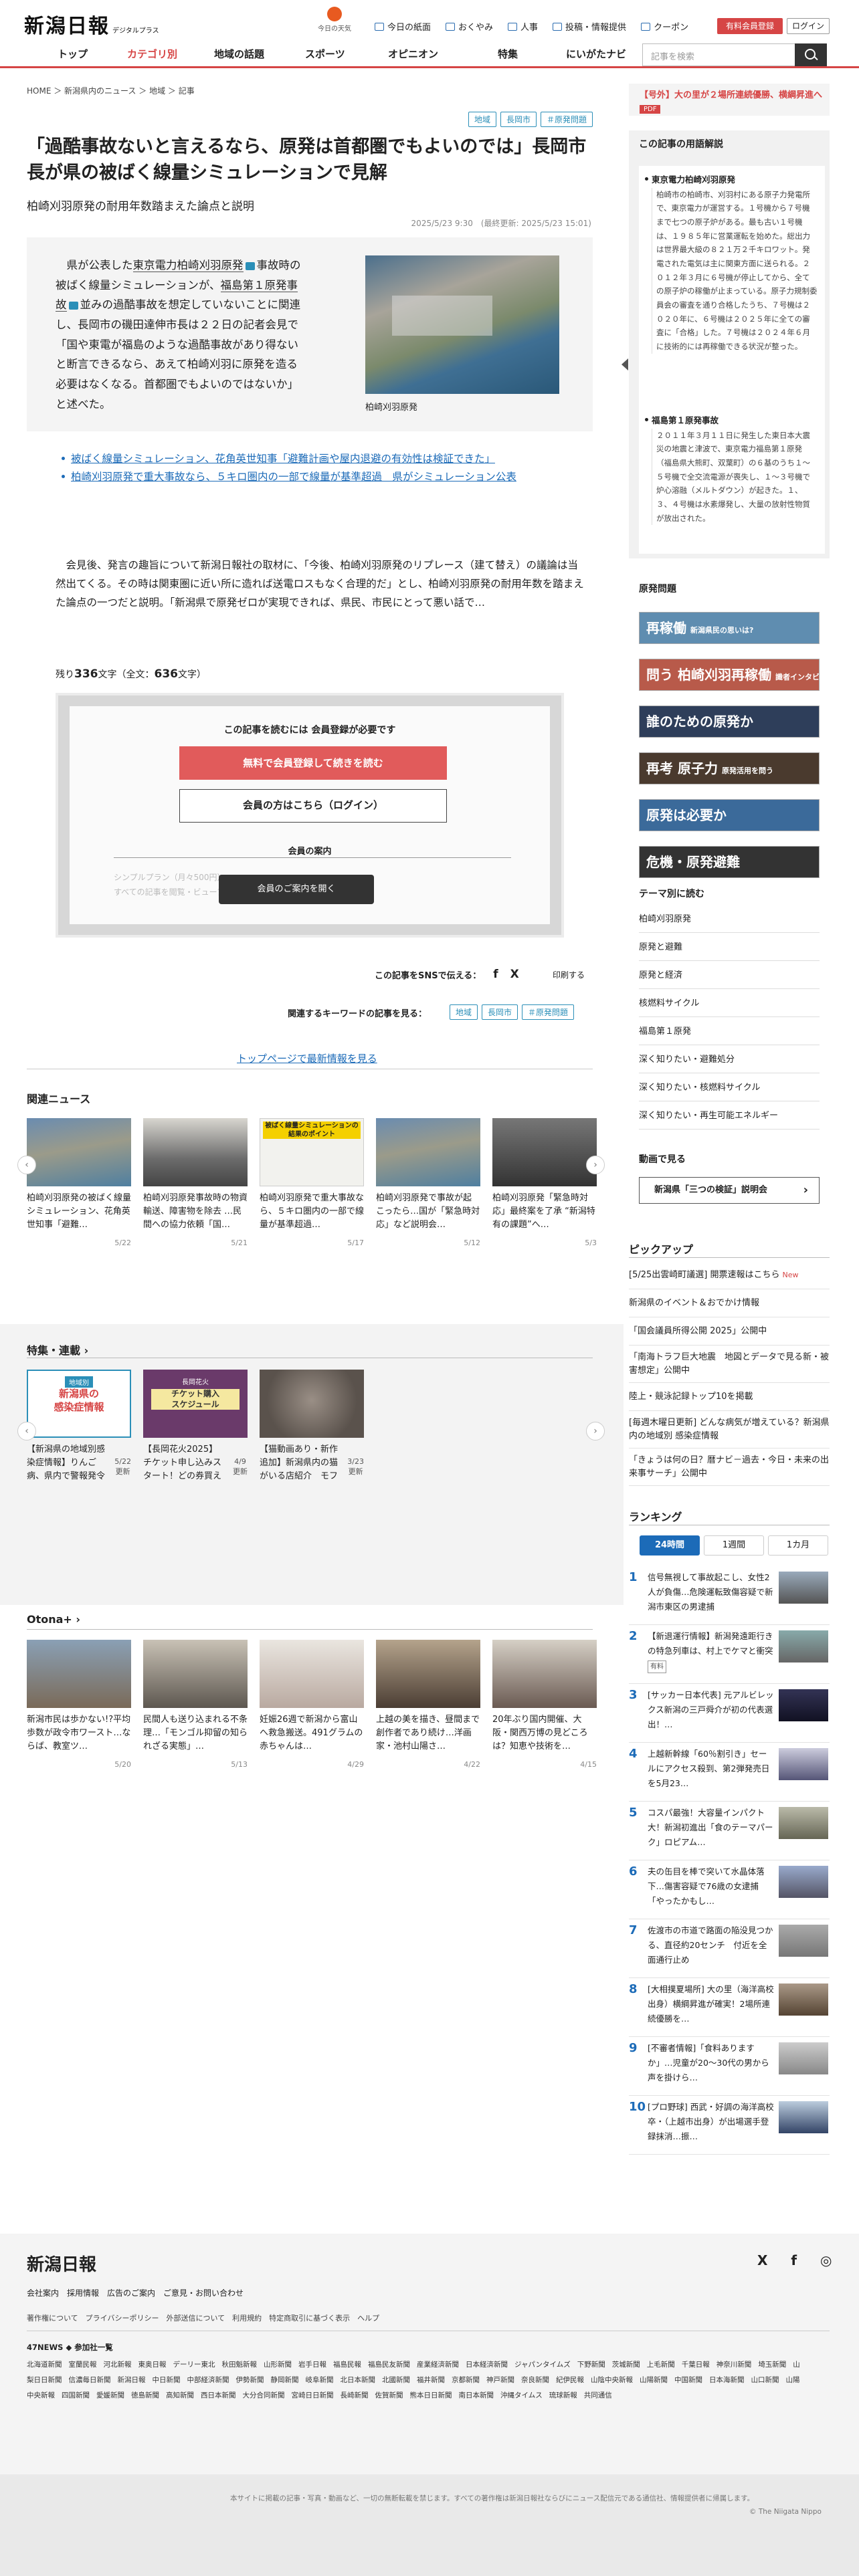 The height and width of the screenshot is (2576, 859). I want to click on pickup-item: [毎週木曜日更新] どんな病気が増えている？新潟県内の地域別 感染症情報, so click(730, 1429).